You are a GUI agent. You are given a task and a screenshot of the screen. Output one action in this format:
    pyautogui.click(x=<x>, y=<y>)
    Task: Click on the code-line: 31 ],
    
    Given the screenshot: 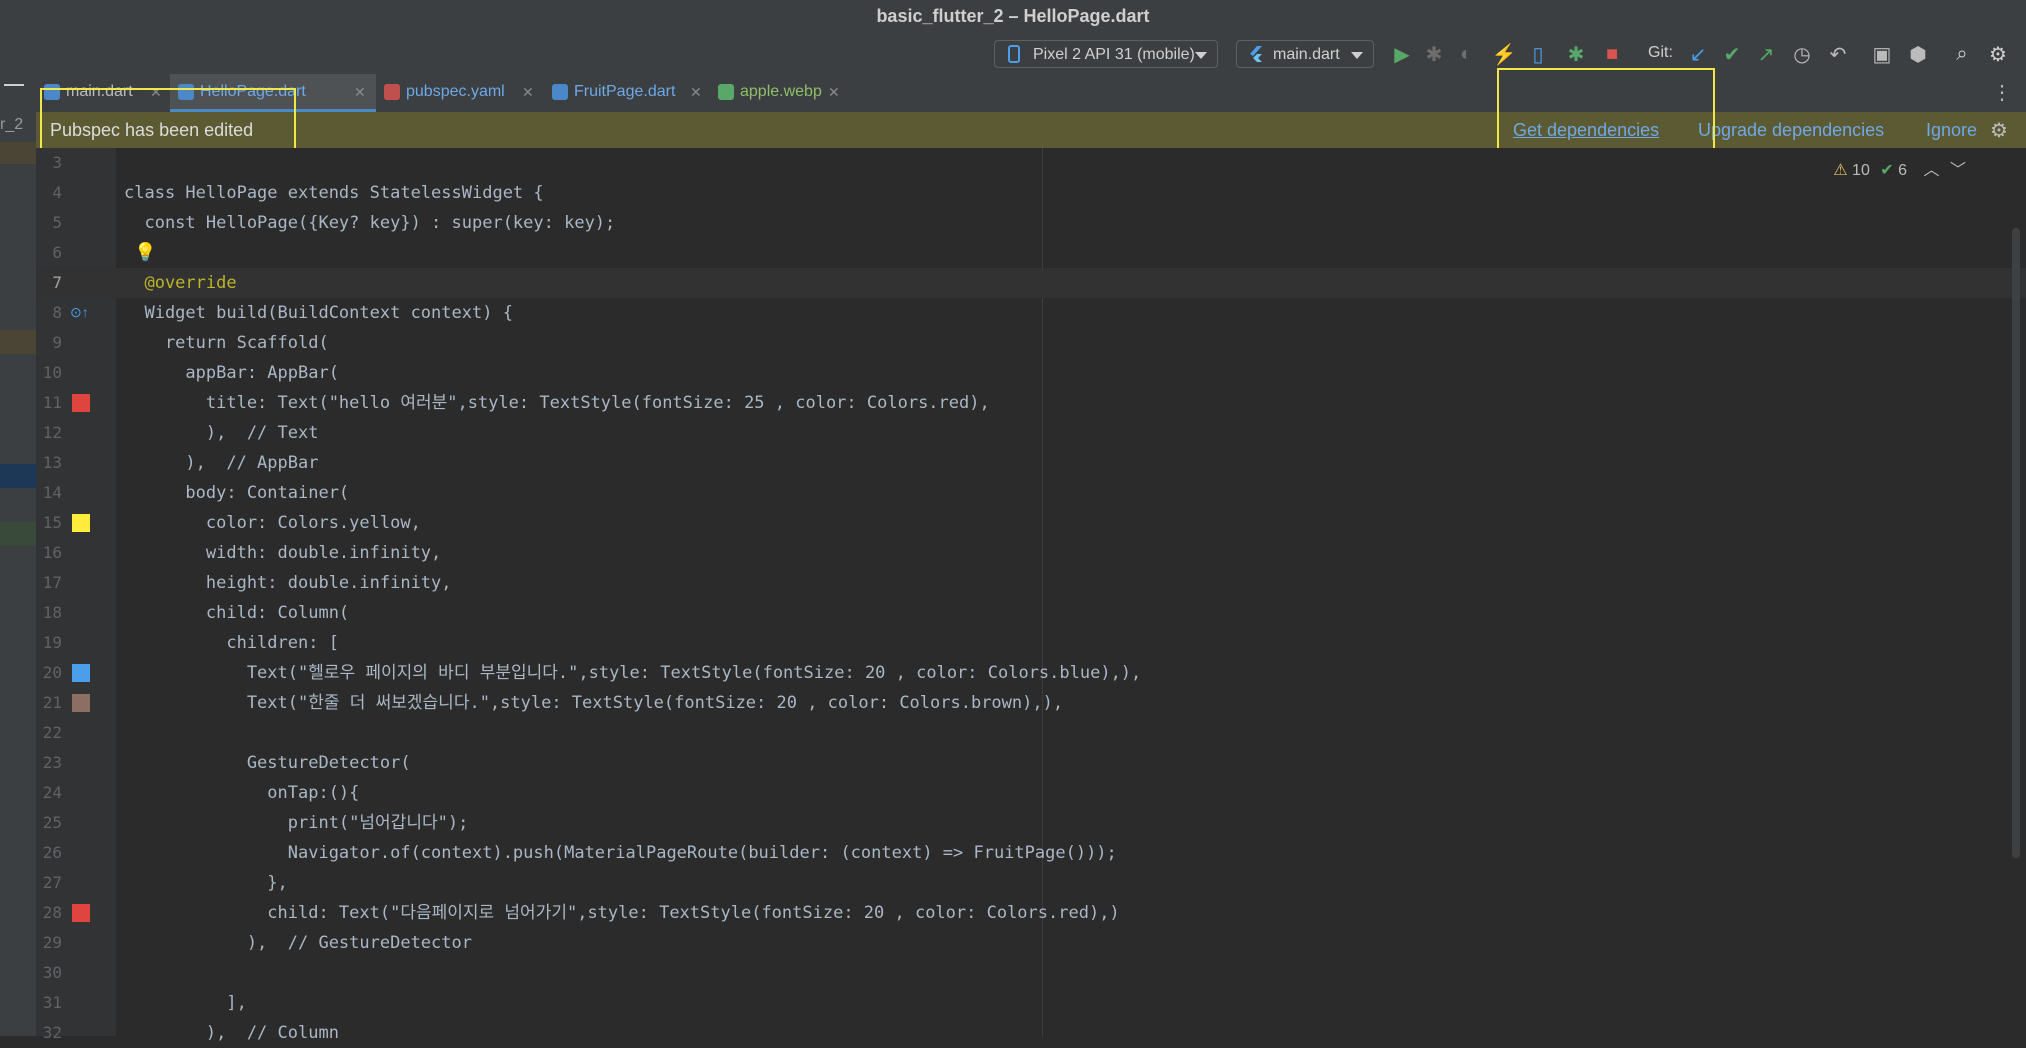 What is the action you would take?
    pyautogui.click(x=1031, y=1003)
    